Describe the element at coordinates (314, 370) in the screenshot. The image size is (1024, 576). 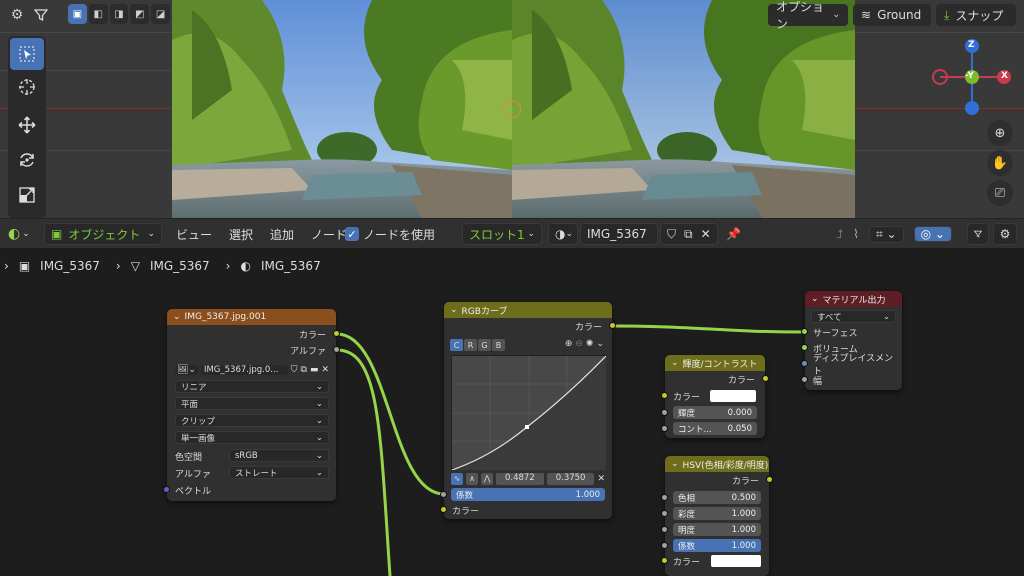
I see `folder-icon: ▬` at that location.